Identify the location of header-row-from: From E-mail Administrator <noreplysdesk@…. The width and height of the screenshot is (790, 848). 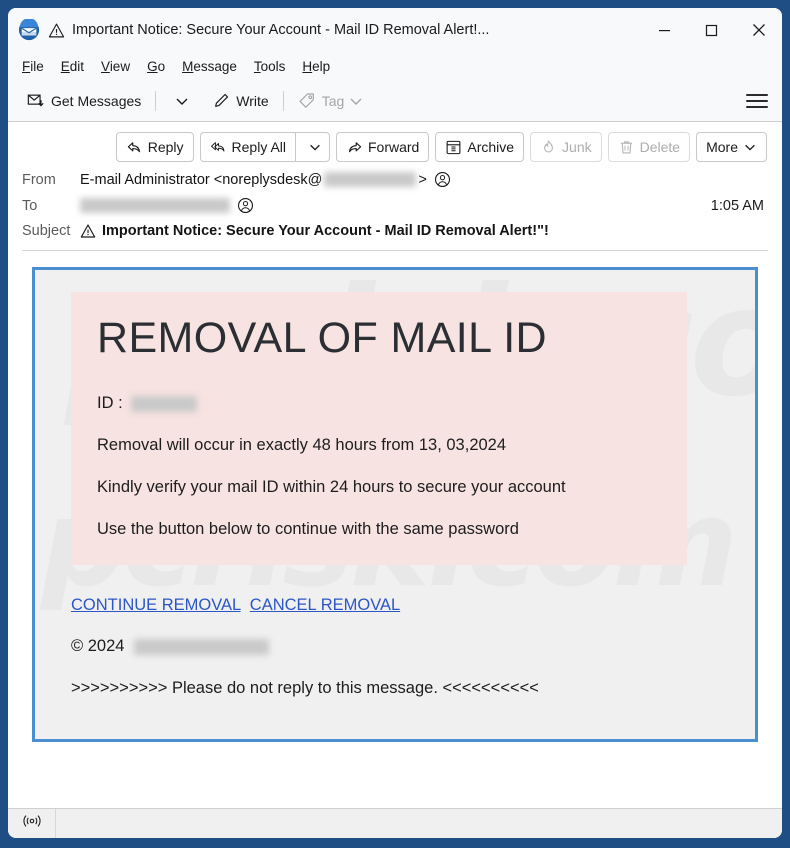
(395, 179).